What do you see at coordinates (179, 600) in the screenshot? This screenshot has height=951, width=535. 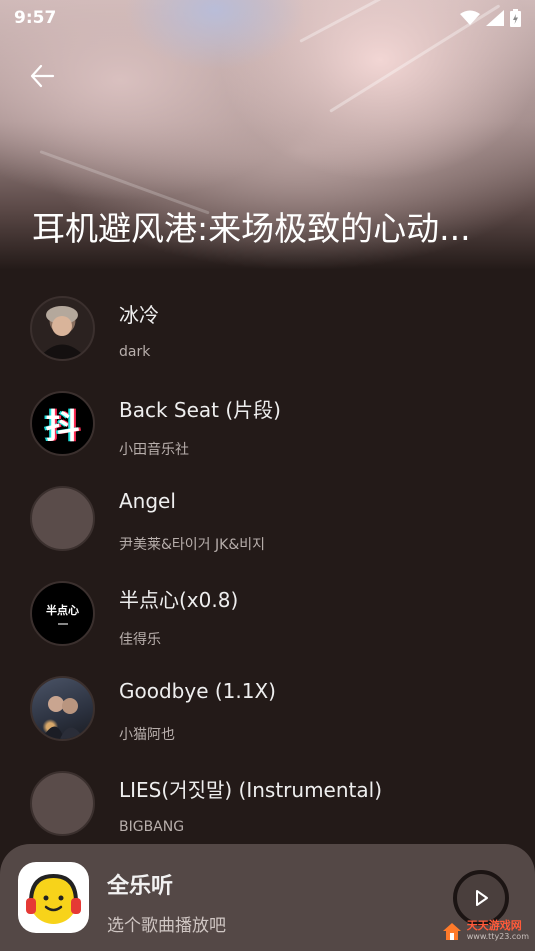 I see `song-title: 半点心(x0.8)` at bounding box center [179, 600].